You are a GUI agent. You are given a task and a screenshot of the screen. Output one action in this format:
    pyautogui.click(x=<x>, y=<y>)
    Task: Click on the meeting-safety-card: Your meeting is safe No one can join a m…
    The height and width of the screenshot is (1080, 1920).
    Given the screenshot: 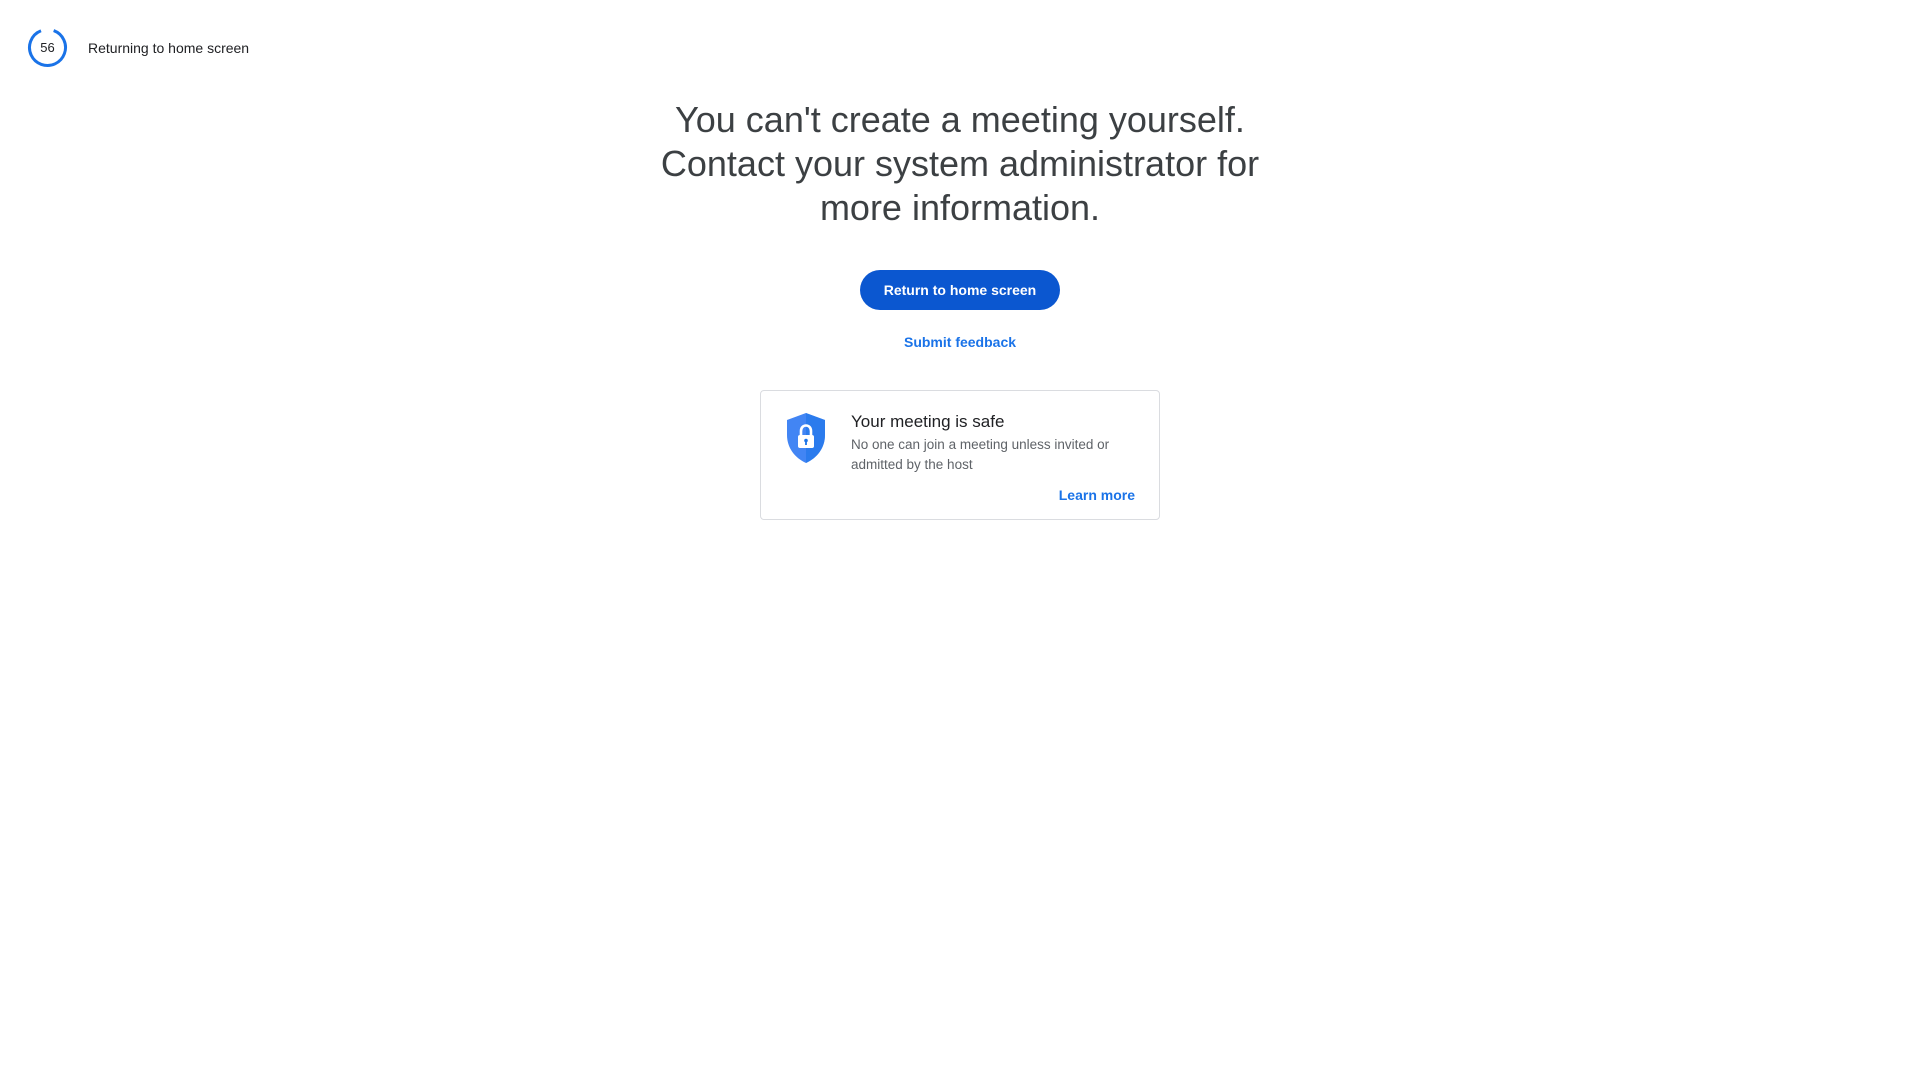 What is the action you would take?
    pyautogui.click(x=960, y=455)
    